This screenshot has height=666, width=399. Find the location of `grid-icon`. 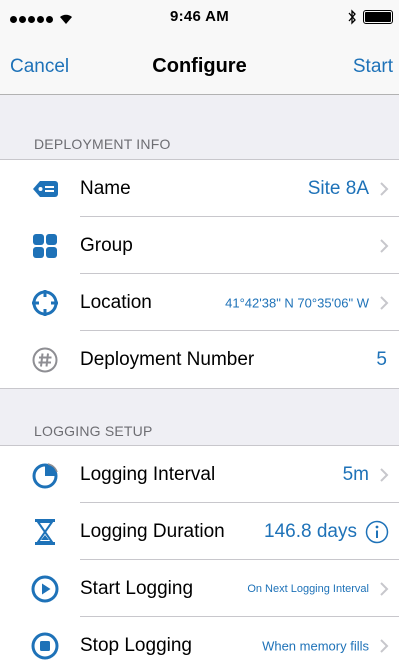

grid-icon is located at coordinates (45, 246).